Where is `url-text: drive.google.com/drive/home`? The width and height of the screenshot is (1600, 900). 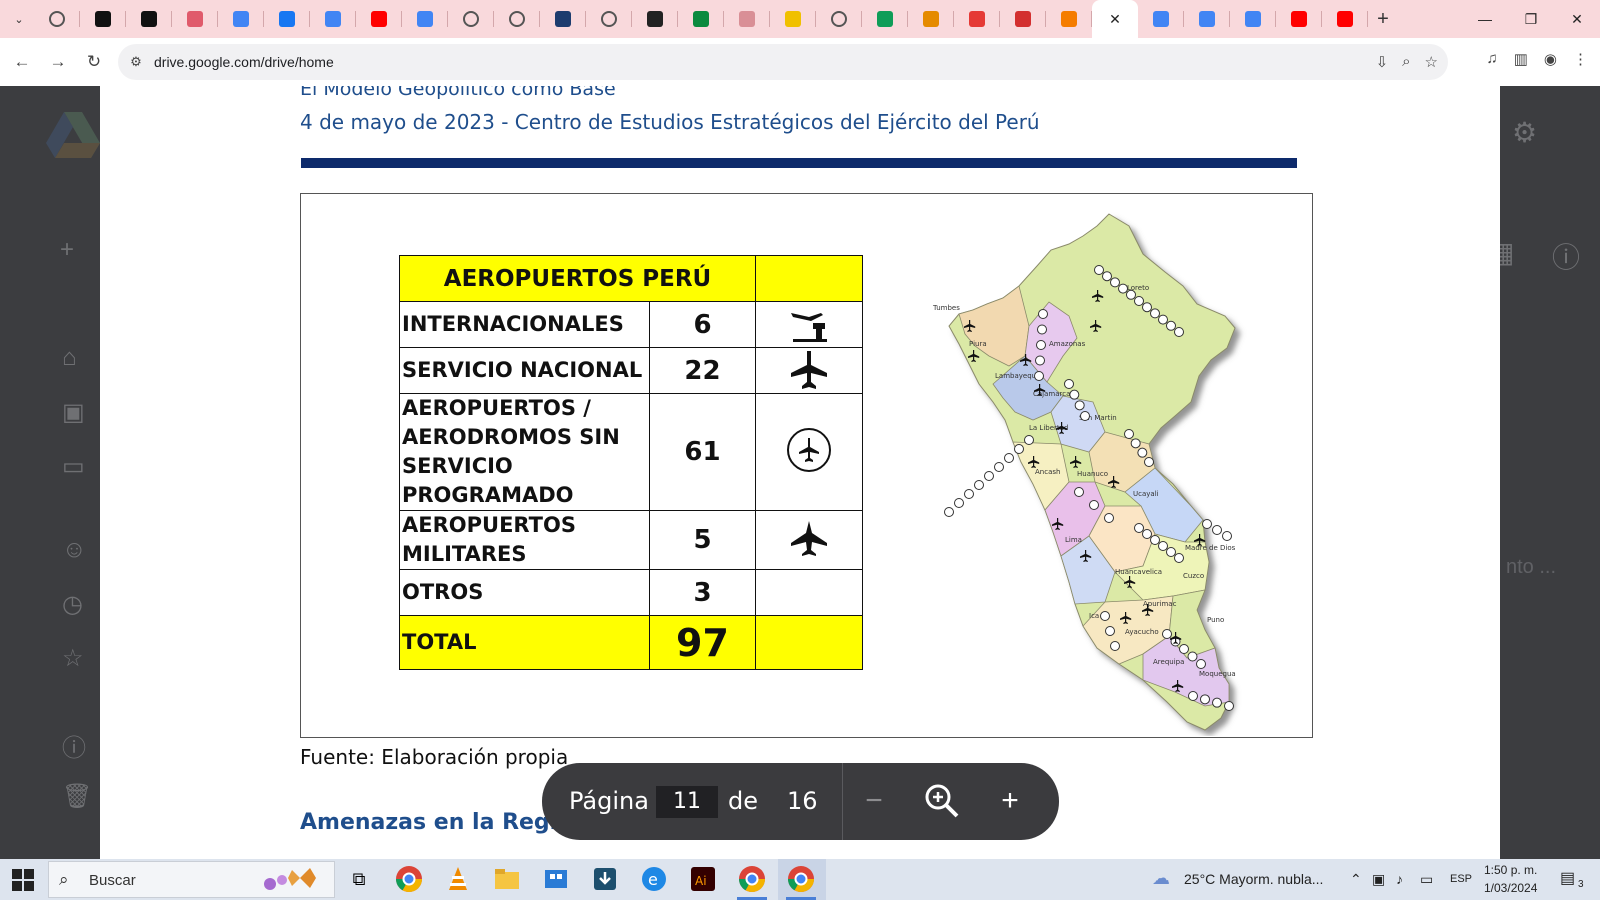
url-text: drive.google.com/drive/home is located at coordinates (244, 62).